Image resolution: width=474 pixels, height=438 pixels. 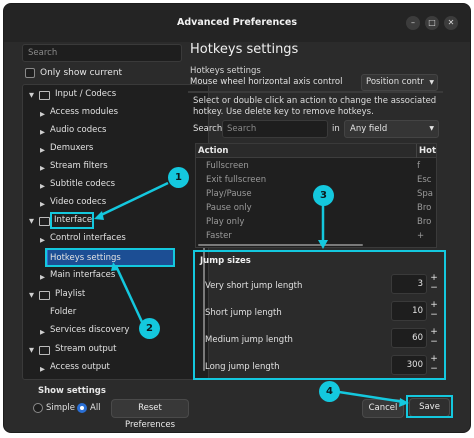 What do you see at coordinates (82, 184) in the screenshot?
I see `tree-item-subtitle-codecs: Subtitle codecs` at bounding box center [82, 184].